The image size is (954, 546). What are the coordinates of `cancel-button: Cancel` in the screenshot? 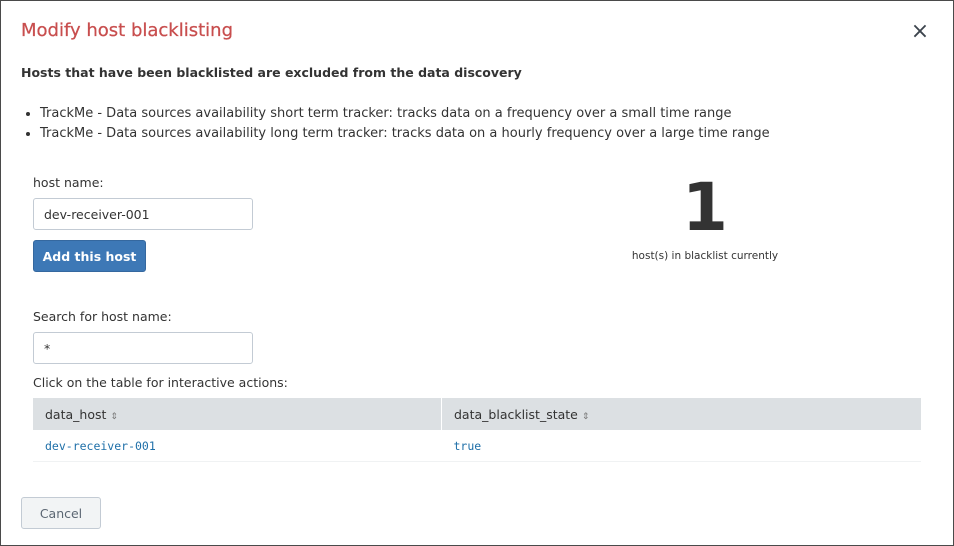 It's located at (61, 513).